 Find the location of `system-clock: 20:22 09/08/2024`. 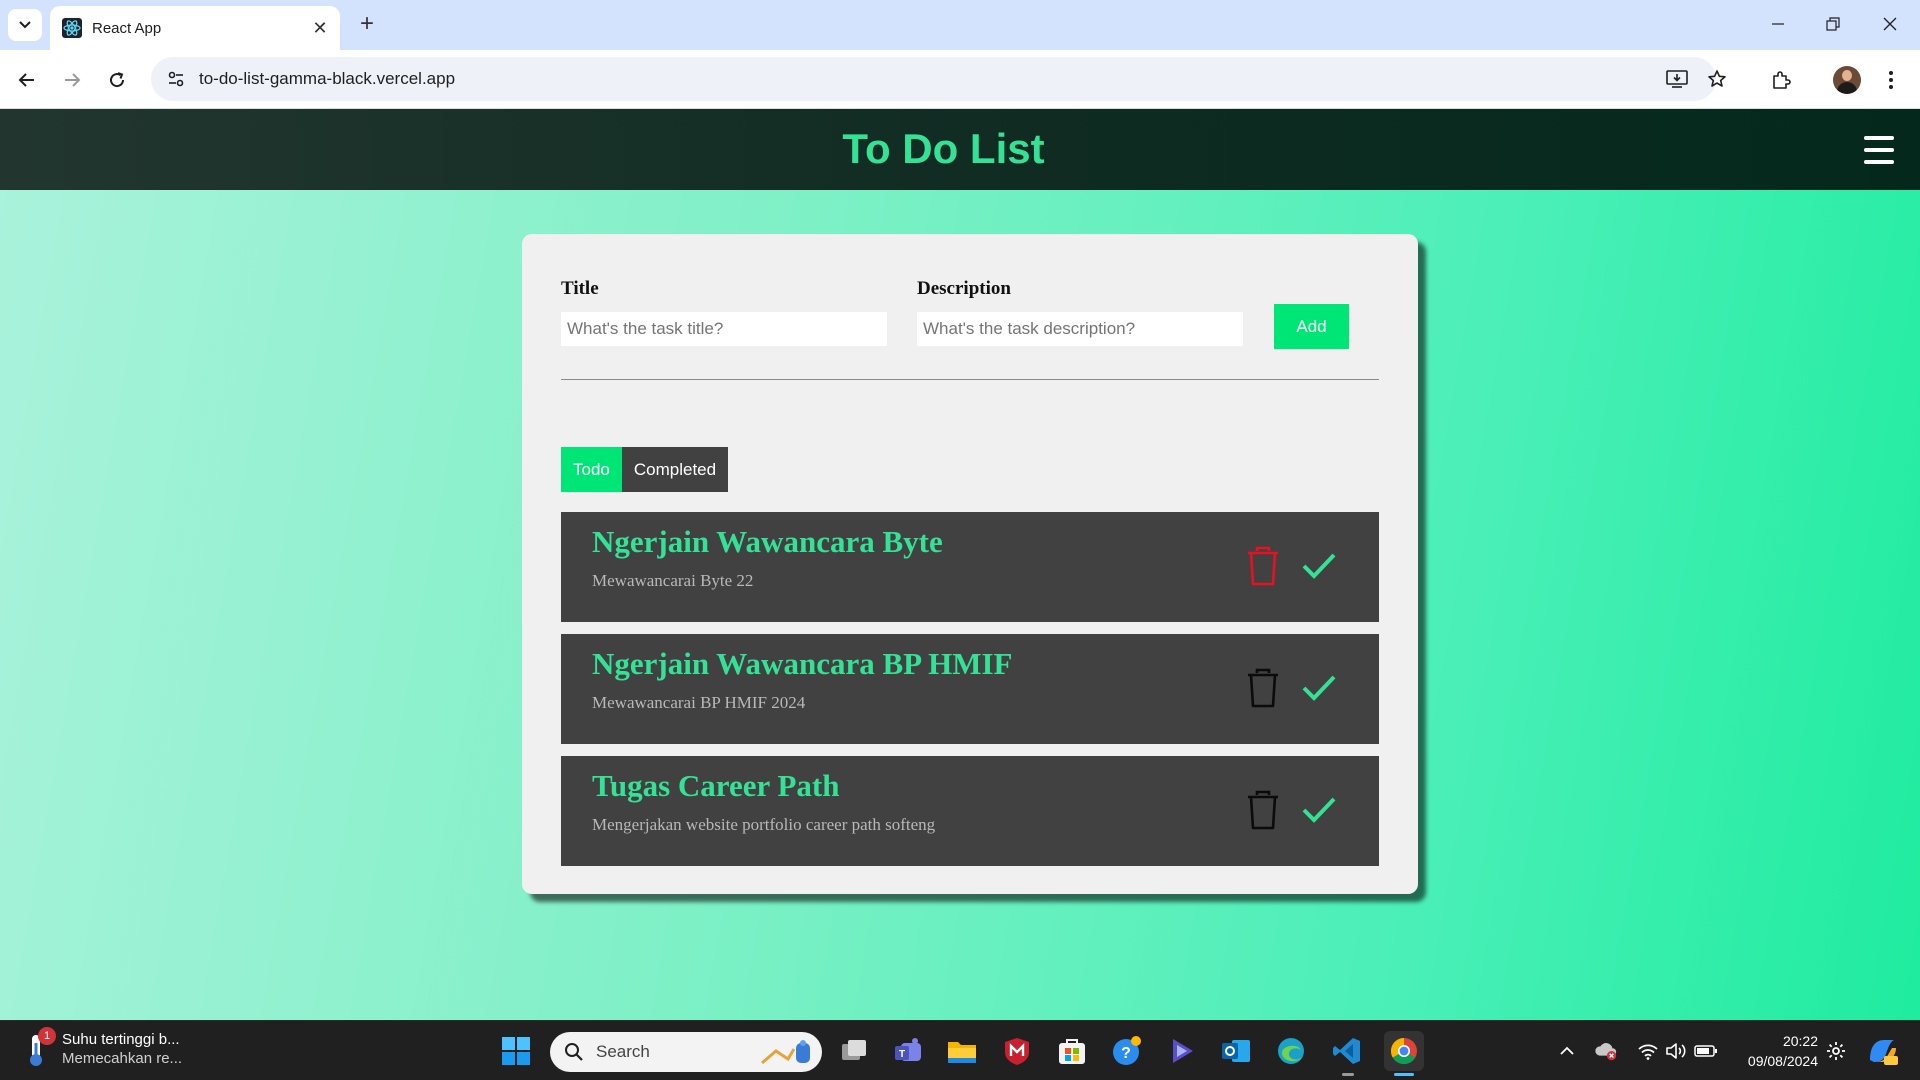

system-clock: 20:22 09/08/2024 is located at coordinates (1778, 1051).